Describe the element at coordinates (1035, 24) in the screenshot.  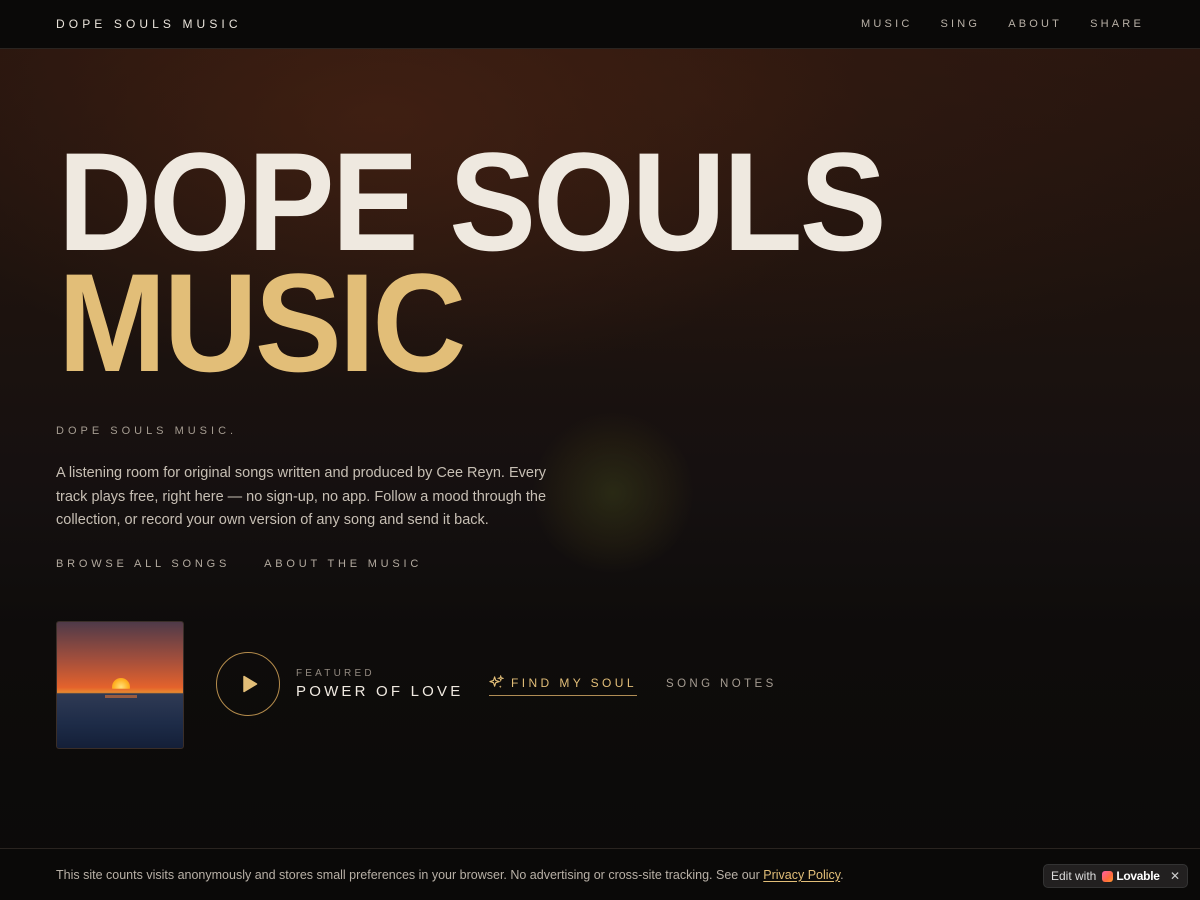
I see `nav-item-about: ABOUT` at that location.